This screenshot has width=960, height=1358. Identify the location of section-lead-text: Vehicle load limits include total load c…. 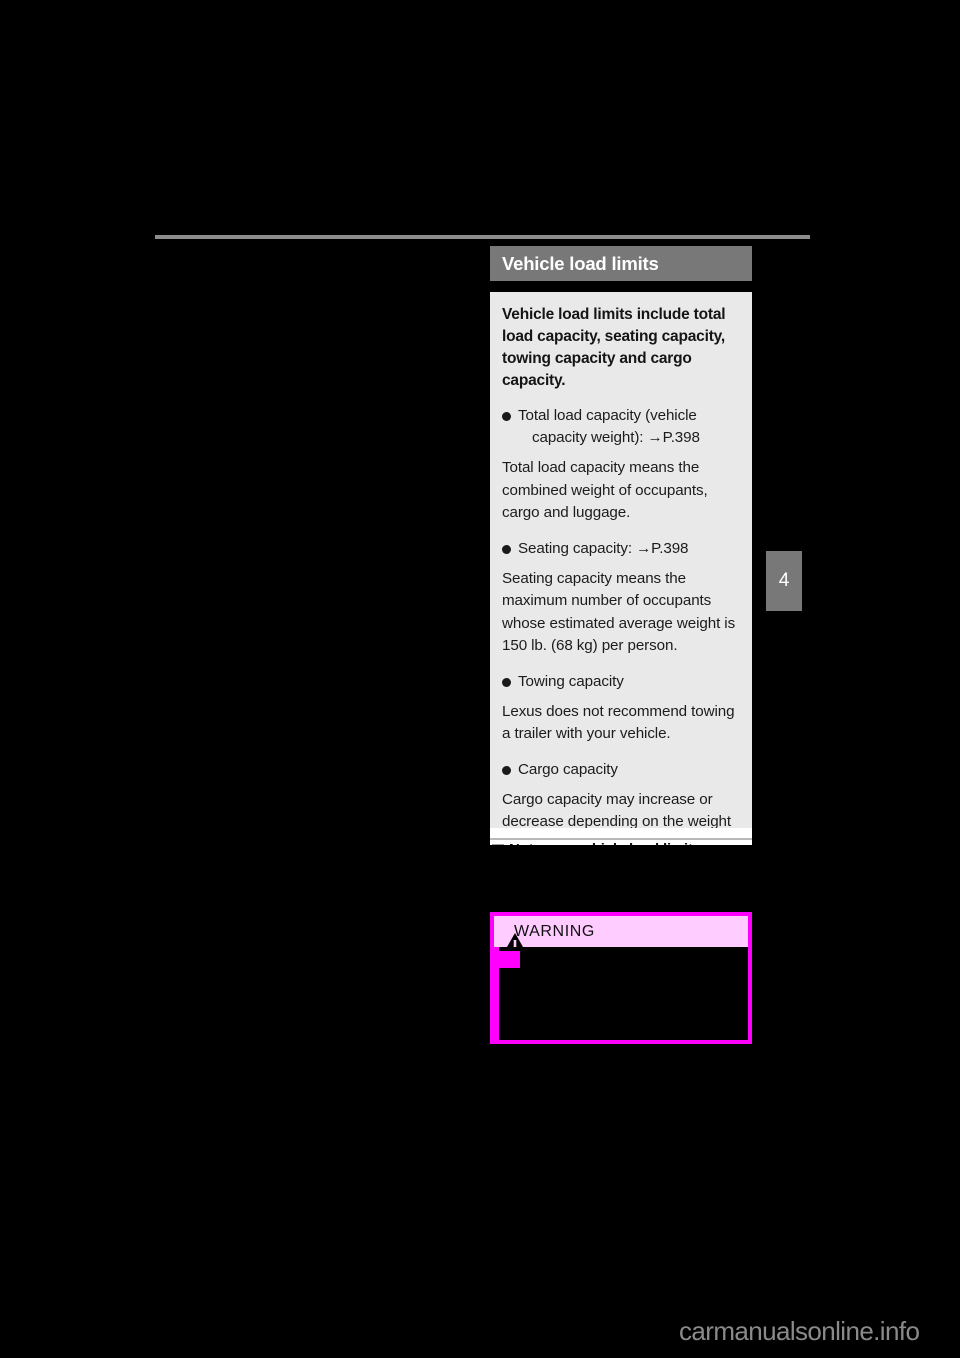
(614, 347).